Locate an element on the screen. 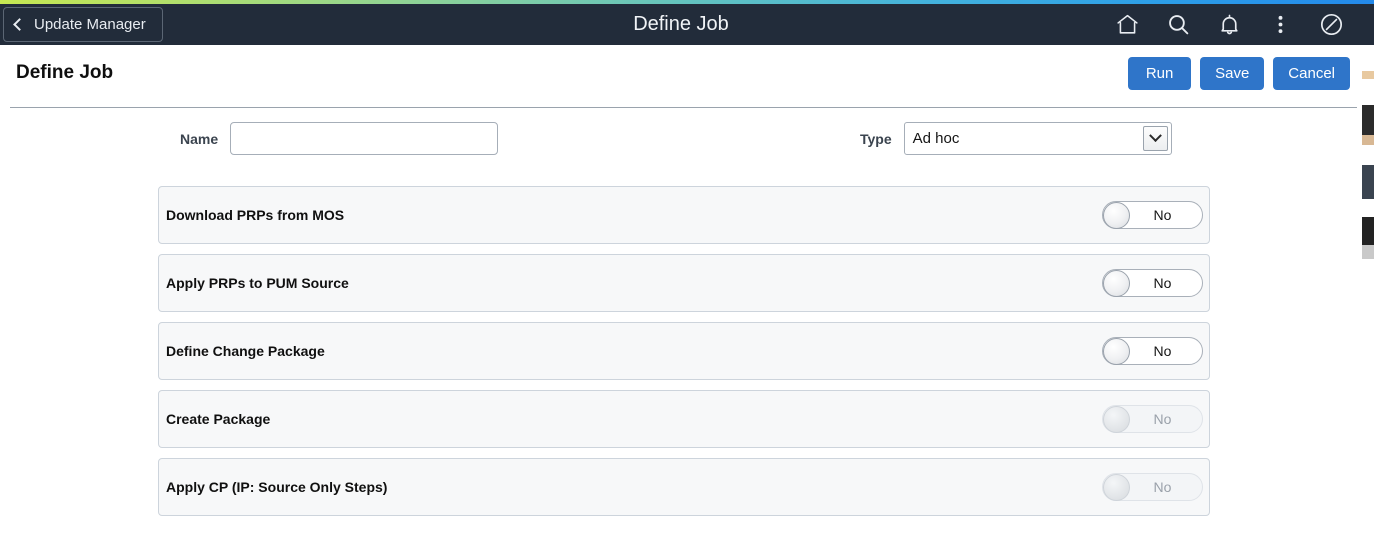 This screenshot has width=1374, height=544. search-icon is located at coordinates (1178, 25).